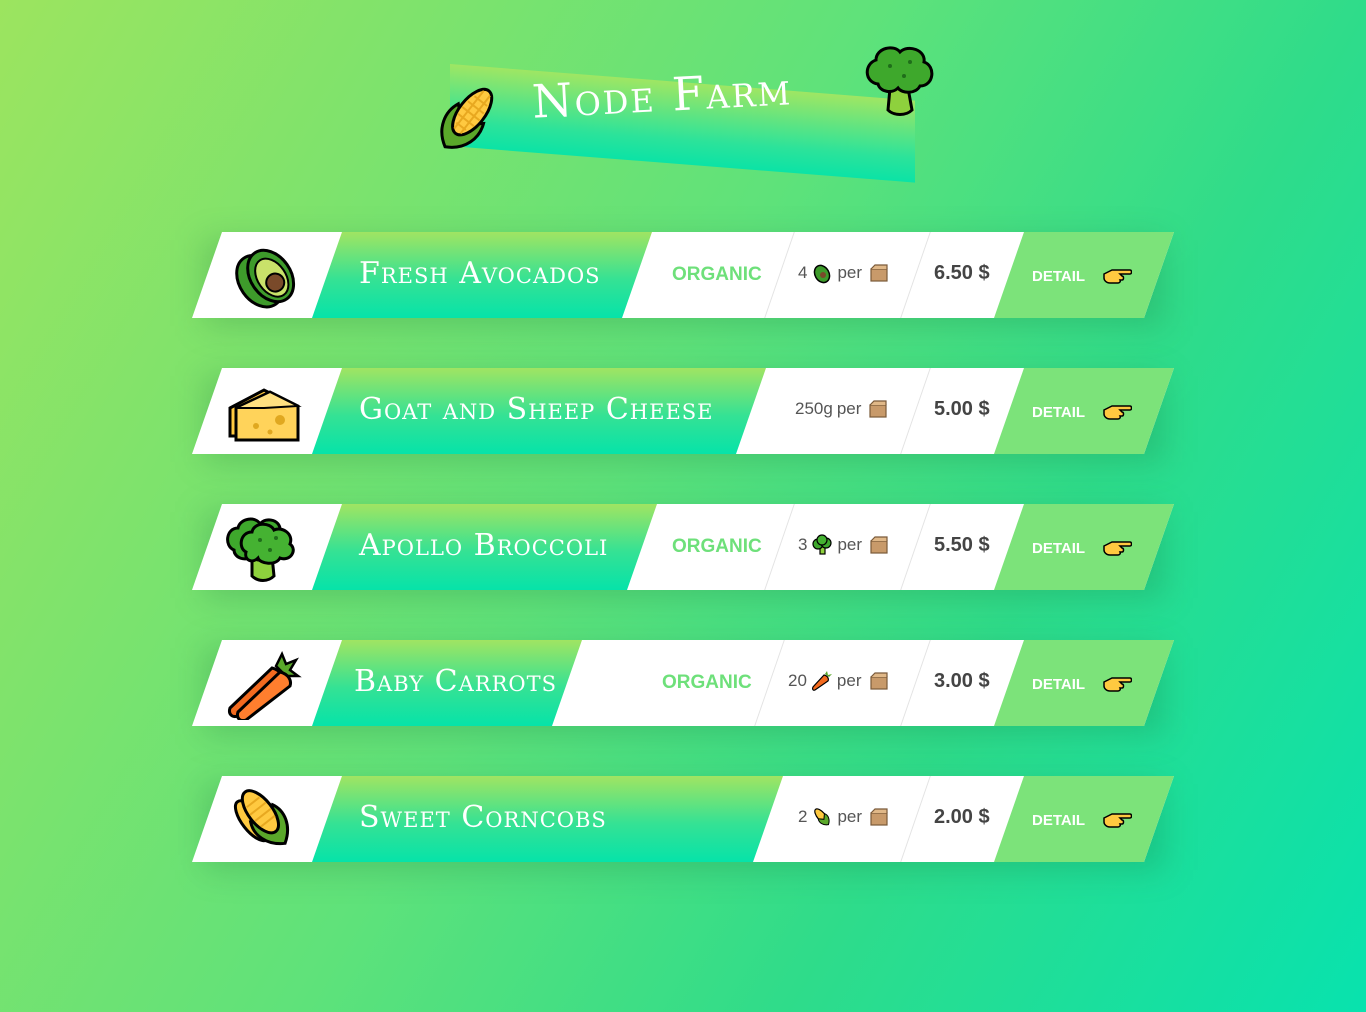 This screenshot has width=1366, height=1012. What do you see at coordinates (962, 545) in the screenshot?
I see `price: 5.50 $` at bounding box center [962, 545].